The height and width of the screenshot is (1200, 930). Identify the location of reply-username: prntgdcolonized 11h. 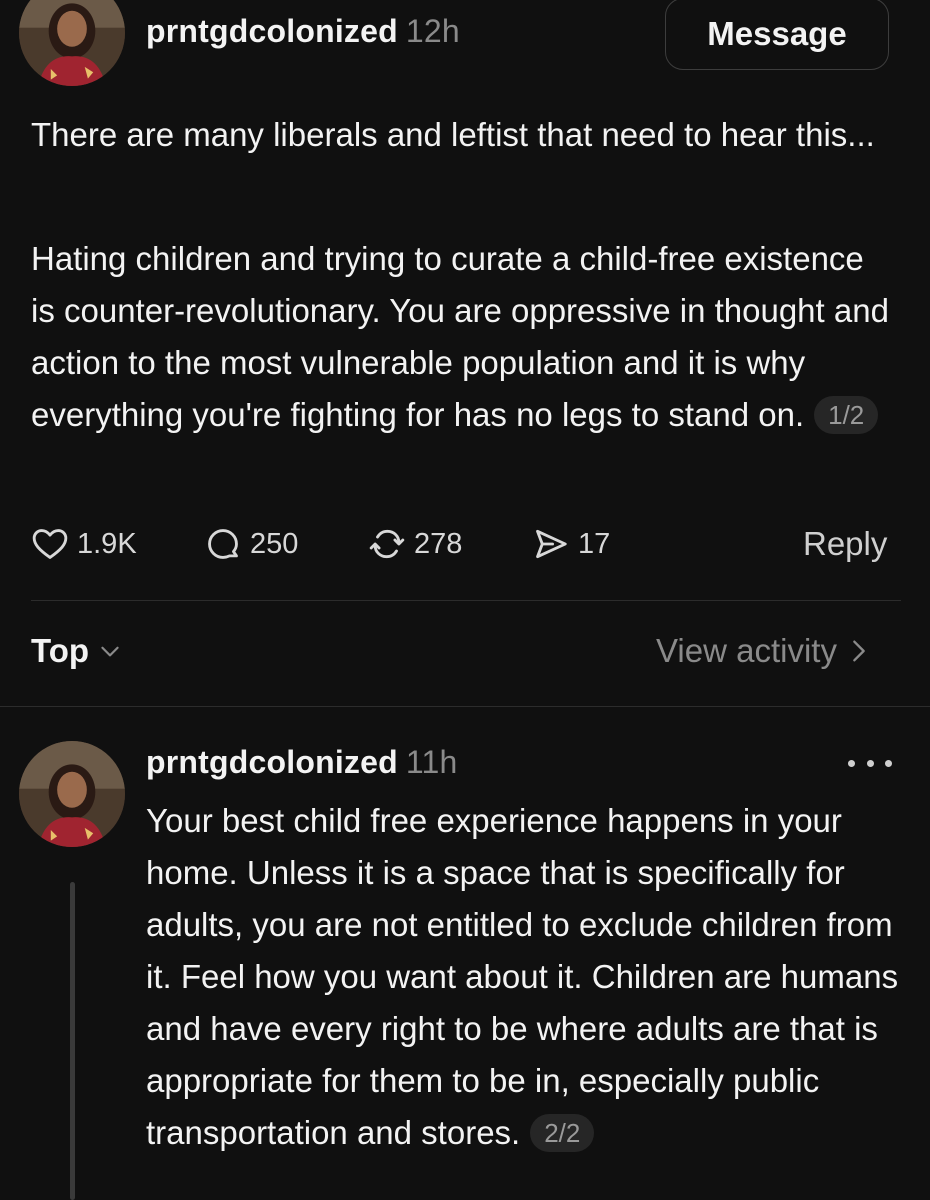
(301, 762).